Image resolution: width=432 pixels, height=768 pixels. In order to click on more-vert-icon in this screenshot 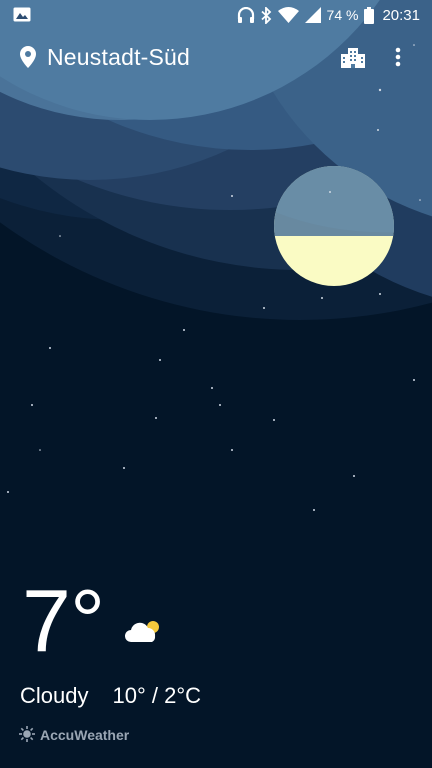, I will do `click(398, 59)`.